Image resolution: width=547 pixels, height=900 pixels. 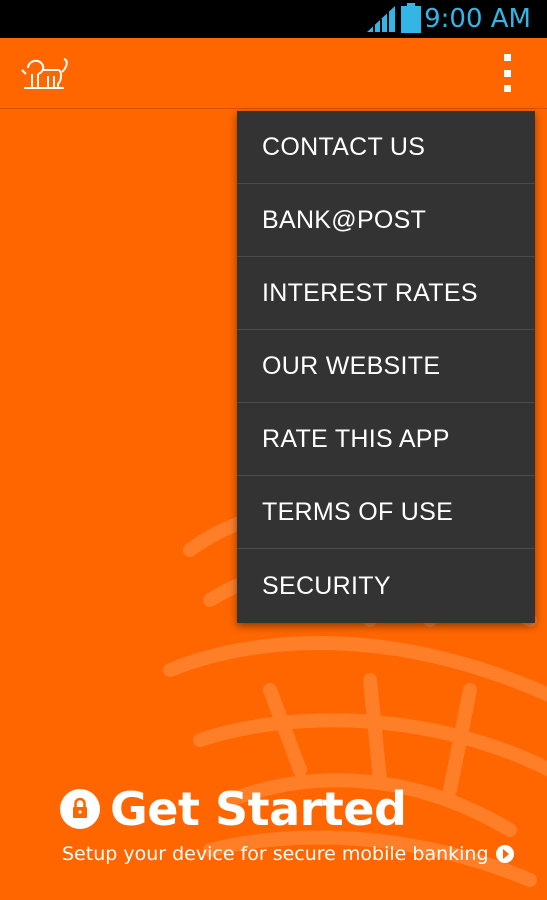 I want to click on menu-item-security: SECURITY, so click(x=386, y=586).